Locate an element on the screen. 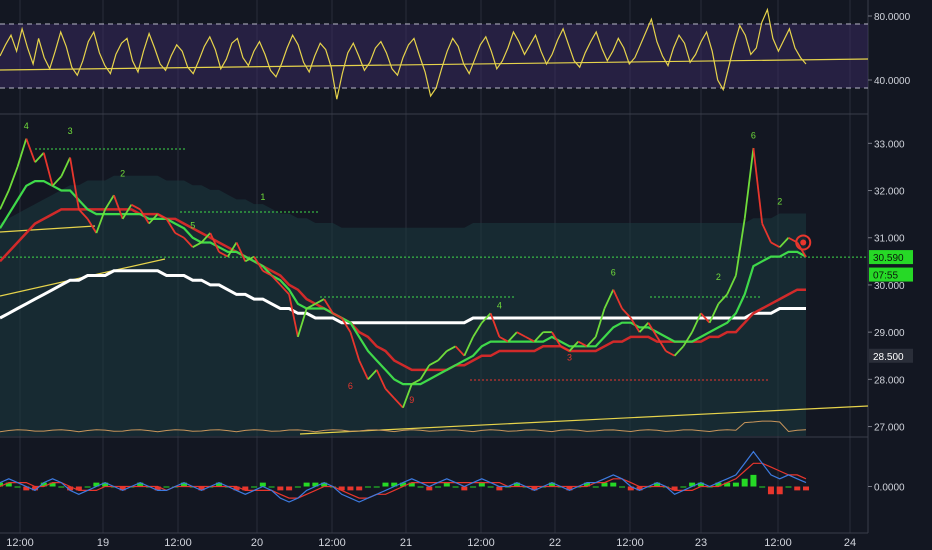  td-count-label-6: 9 is located at coordinates (411, 400).